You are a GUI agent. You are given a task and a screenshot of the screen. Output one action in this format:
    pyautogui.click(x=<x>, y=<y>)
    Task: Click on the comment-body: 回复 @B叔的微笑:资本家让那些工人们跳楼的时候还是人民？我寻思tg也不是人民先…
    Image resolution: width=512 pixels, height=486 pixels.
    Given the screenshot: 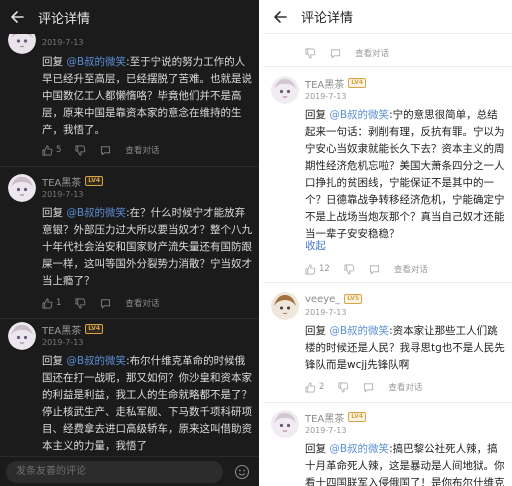 What is the action you would take?
    pyautogui.click(x=405, y=348)
    